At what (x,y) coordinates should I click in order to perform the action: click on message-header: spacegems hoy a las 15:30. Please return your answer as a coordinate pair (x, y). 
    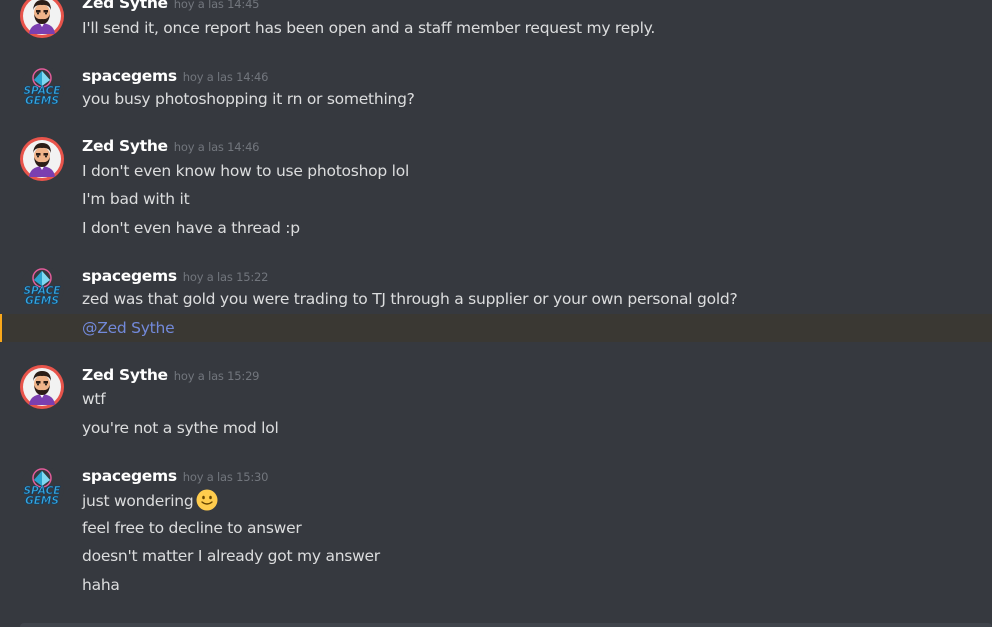
    Looking at the image, I should click on (175, 476).